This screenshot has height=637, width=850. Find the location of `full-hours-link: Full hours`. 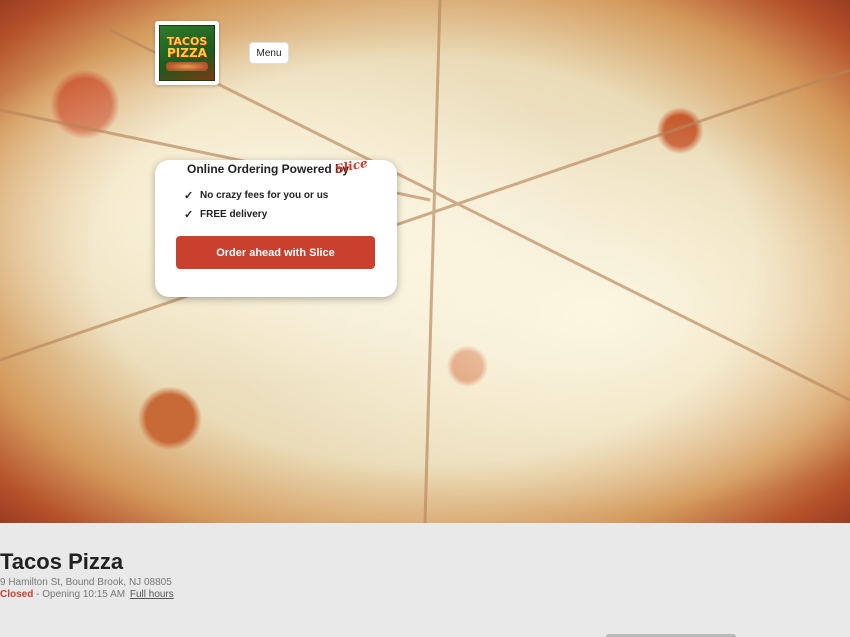

full-hours-link: Full hours is located at coordinates (152, 594).